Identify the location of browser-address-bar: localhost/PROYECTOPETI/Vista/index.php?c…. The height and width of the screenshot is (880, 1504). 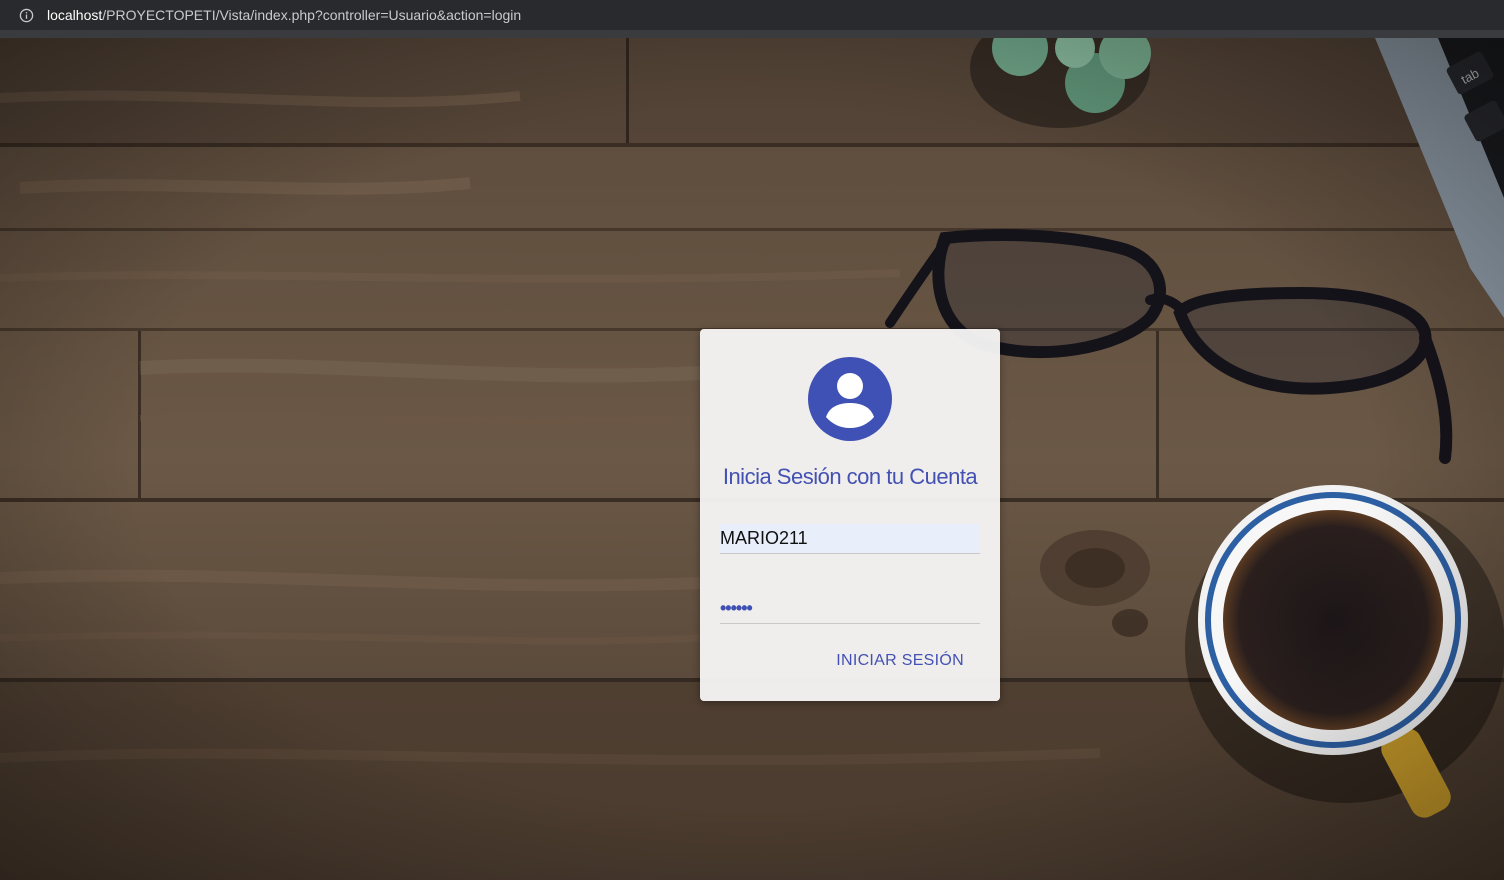
(752, 15).